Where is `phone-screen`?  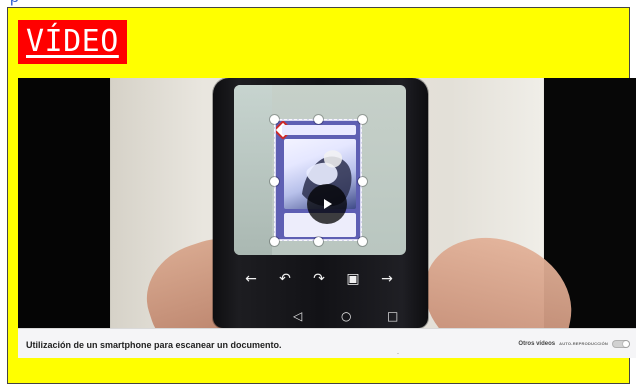 phone-screen is located at coordinates (320, 170).